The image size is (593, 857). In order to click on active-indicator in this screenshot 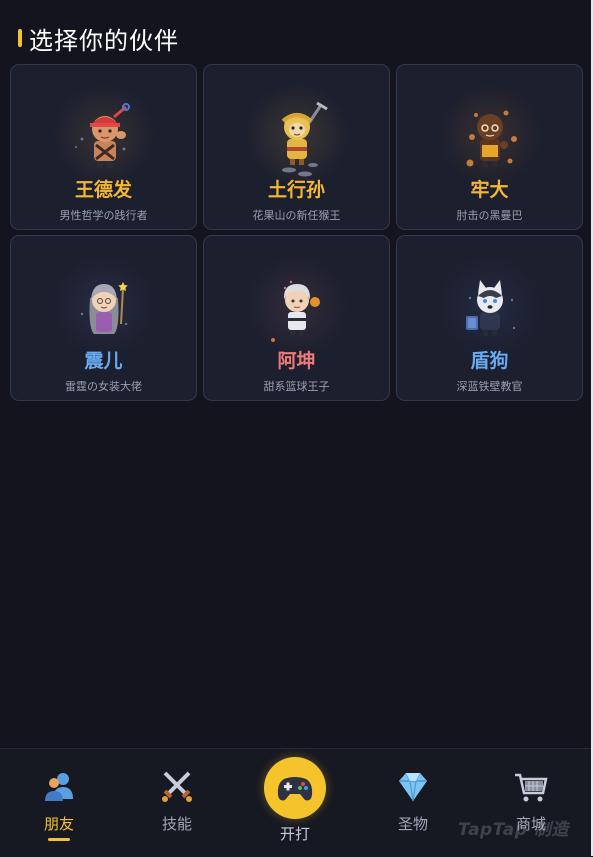, I will do `click(59, 839)`.